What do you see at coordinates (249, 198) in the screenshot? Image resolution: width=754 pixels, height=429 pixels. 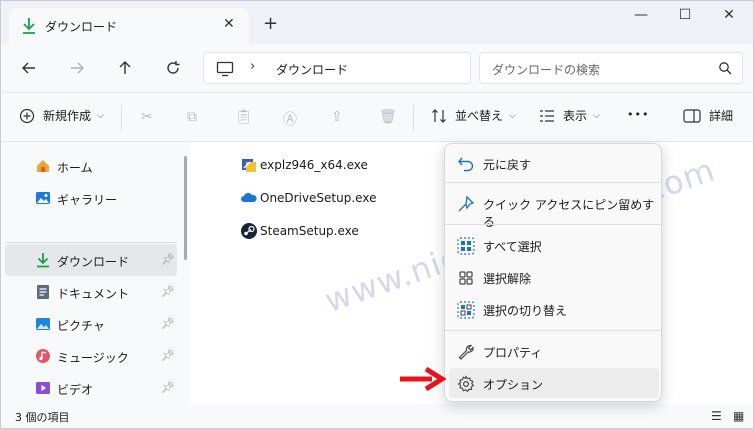 I see `onedrive-icon` at bounding box center [249, 198].